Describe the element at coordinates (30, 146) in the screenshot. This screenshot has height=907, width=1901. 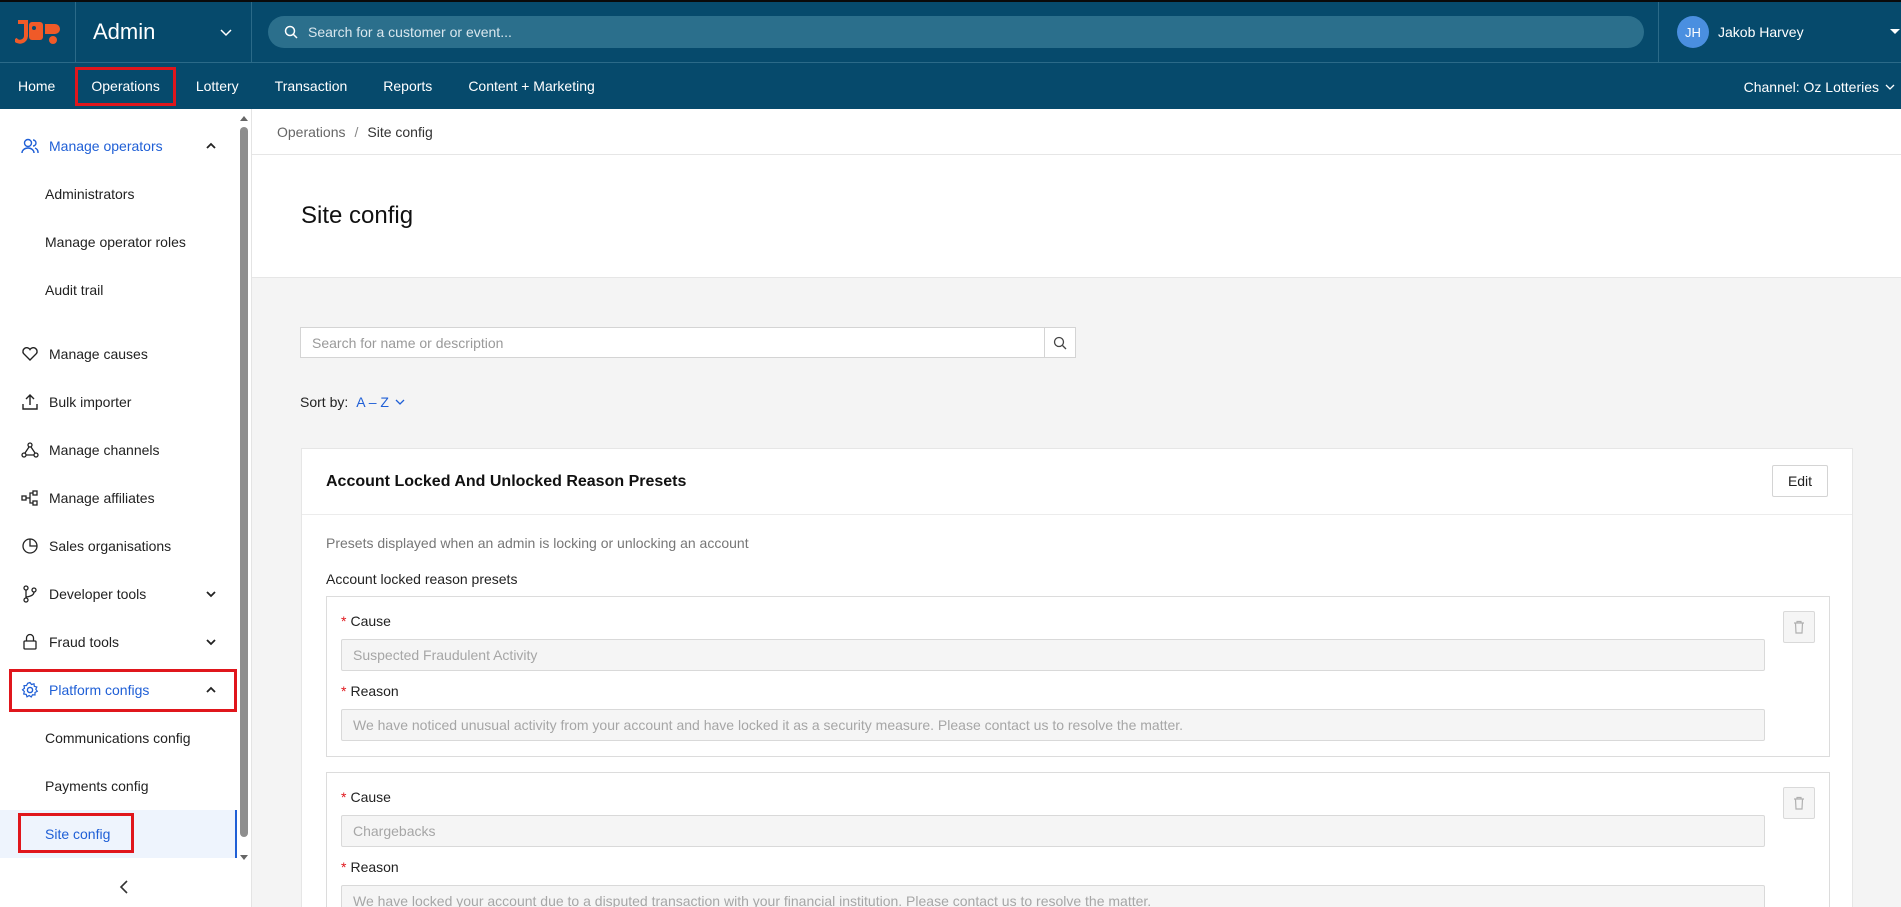
I see `users-icon` at that location.